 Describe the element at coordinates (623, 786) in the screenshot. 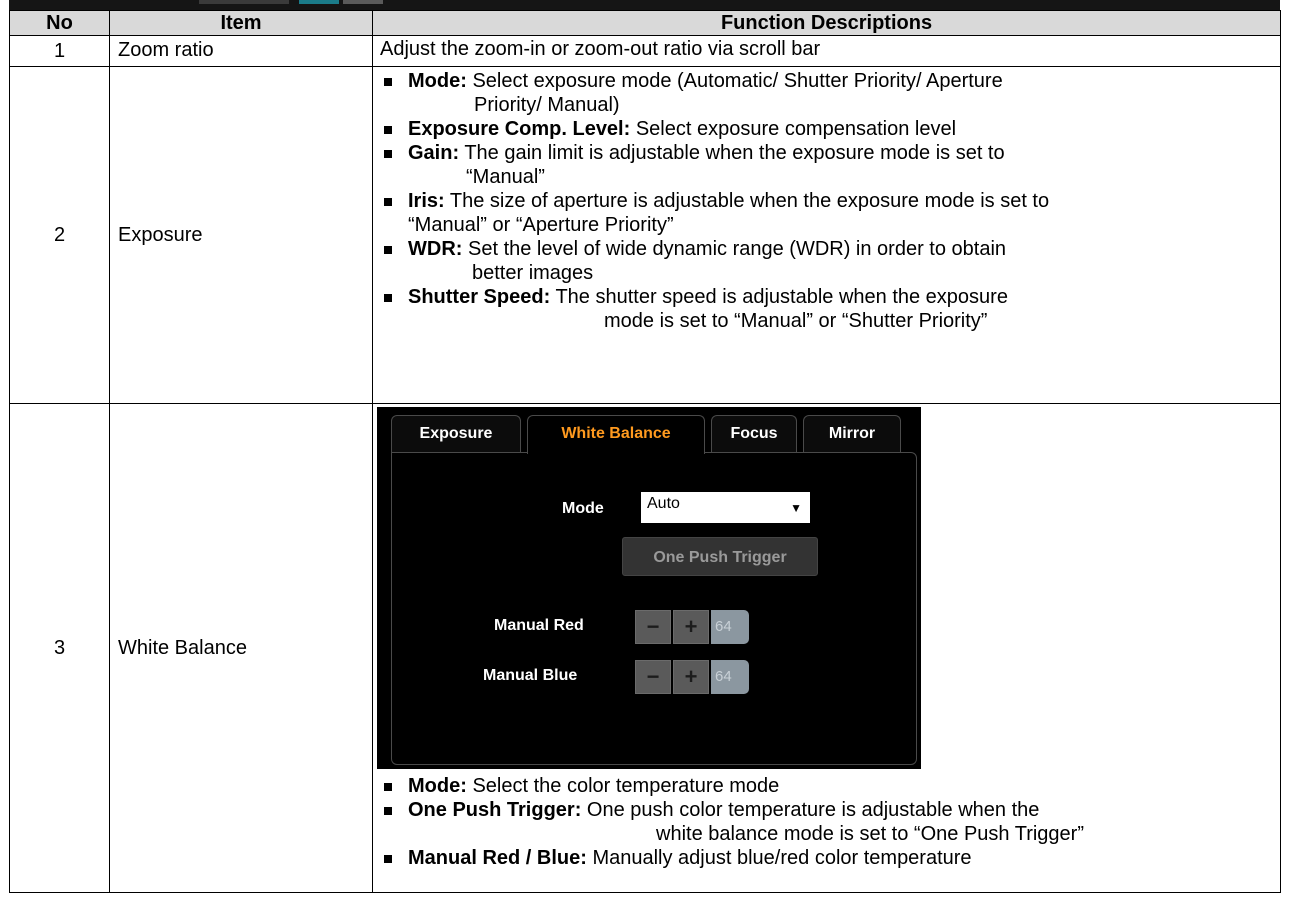

I see `bullet-text: Select the color temperature mode` at that location.